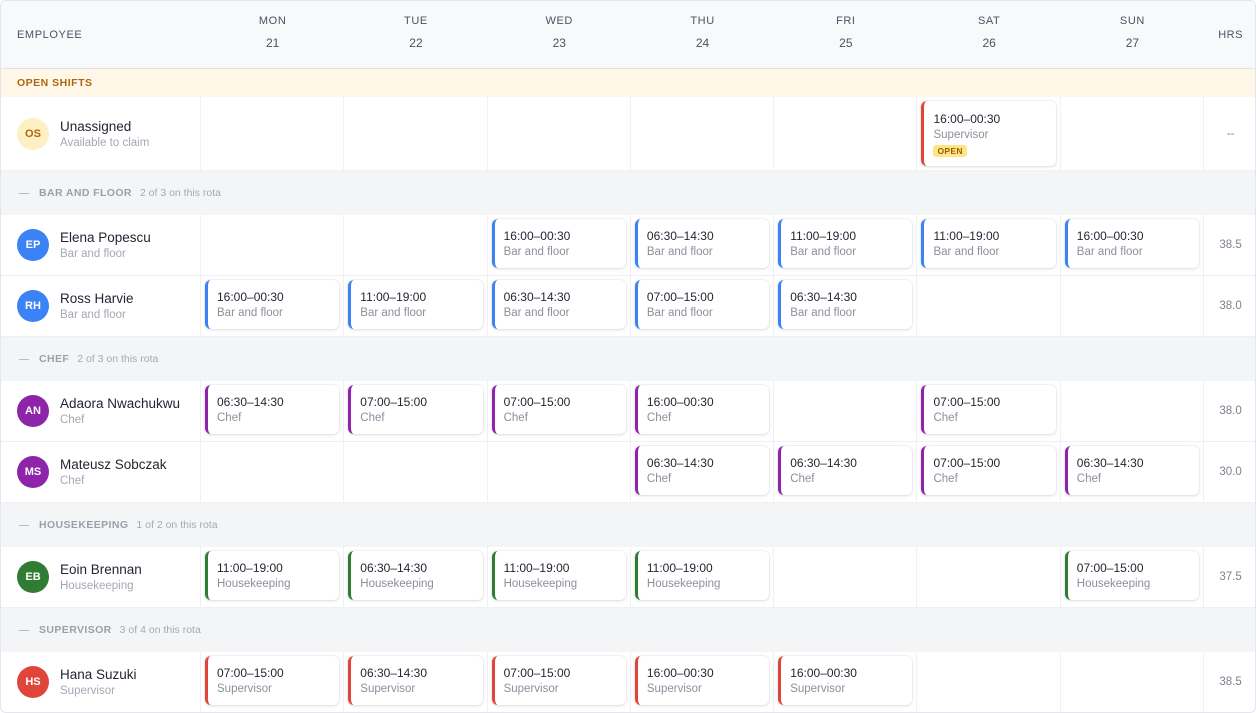  I want to click on day-cell-thu: 06:30–14:30 Bar and floor, so click(703, 245).